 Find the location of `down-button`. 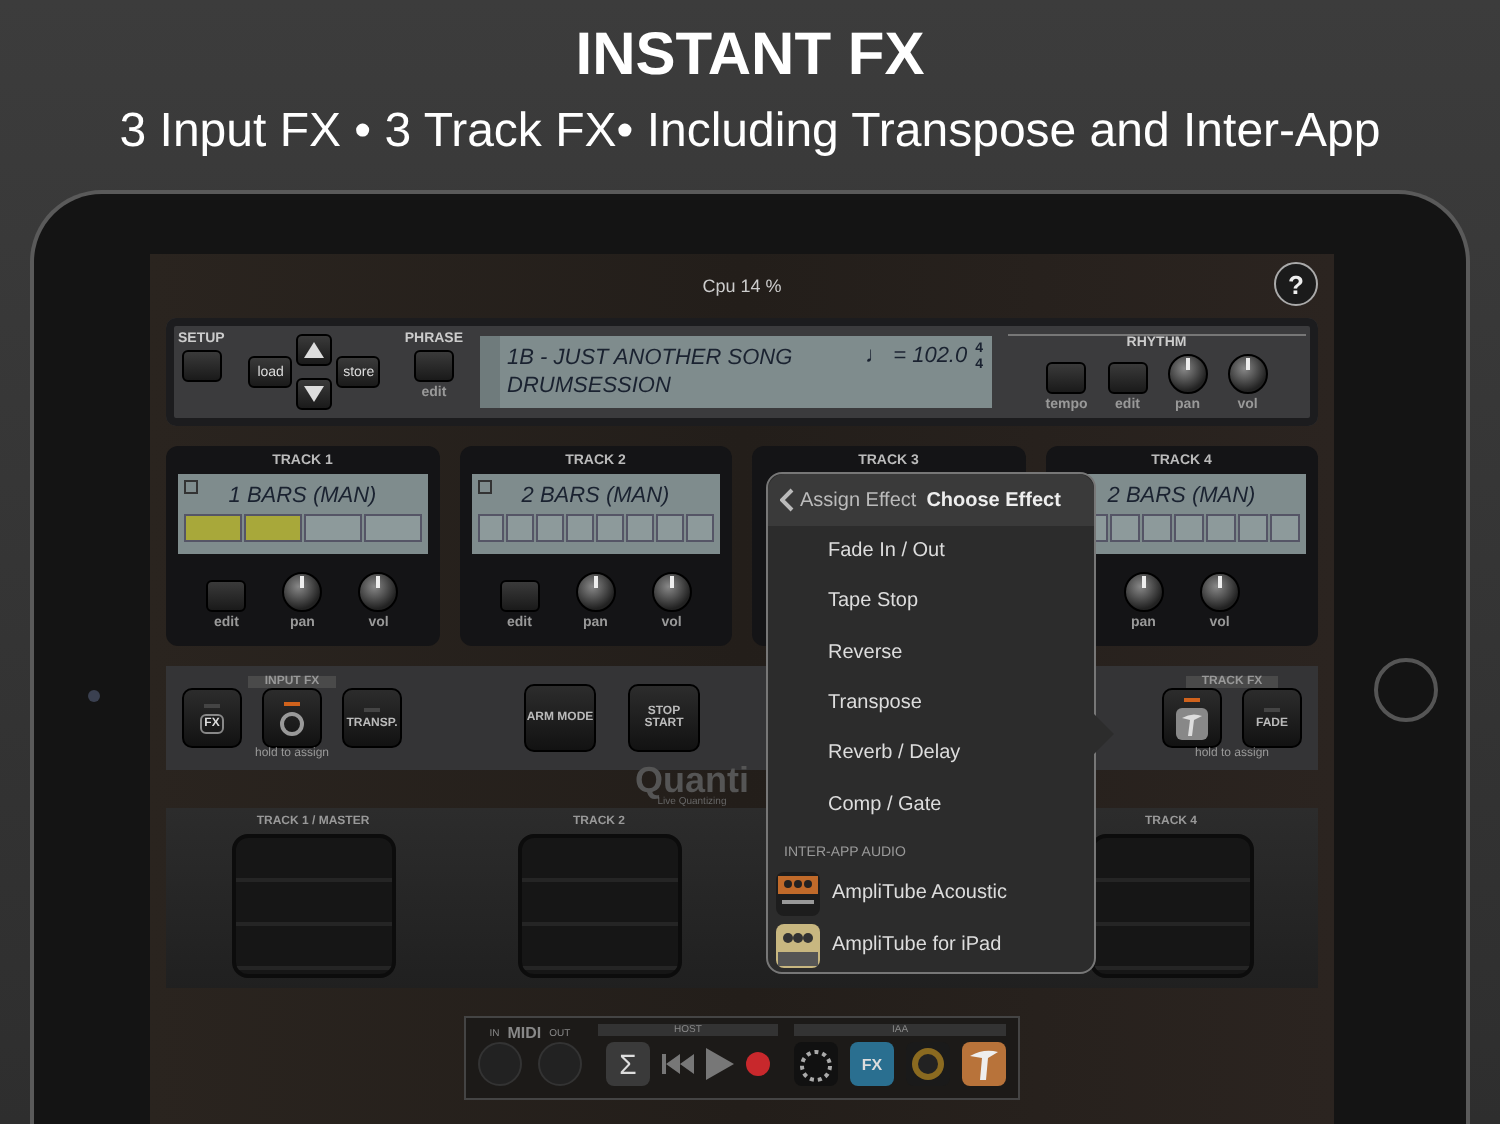

down-button is located at coordinates (314, 394).